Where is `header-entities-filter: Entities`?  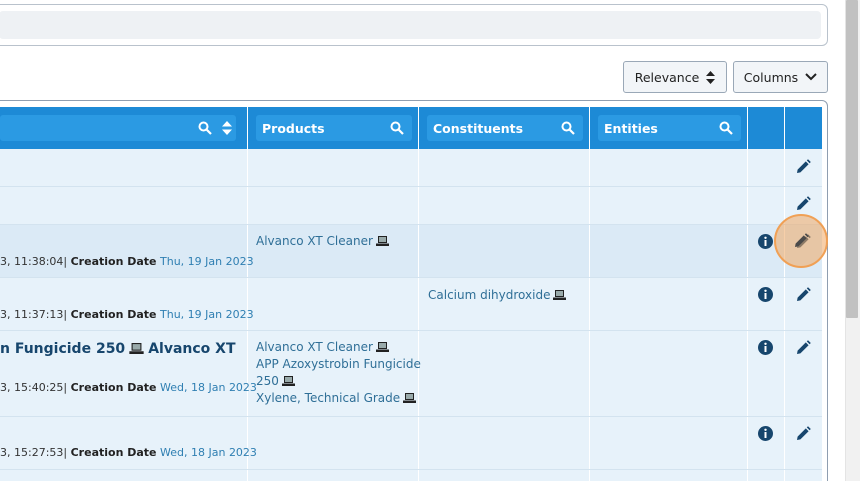 header-entities-filter: Entities is located at coordinates (669, 128).